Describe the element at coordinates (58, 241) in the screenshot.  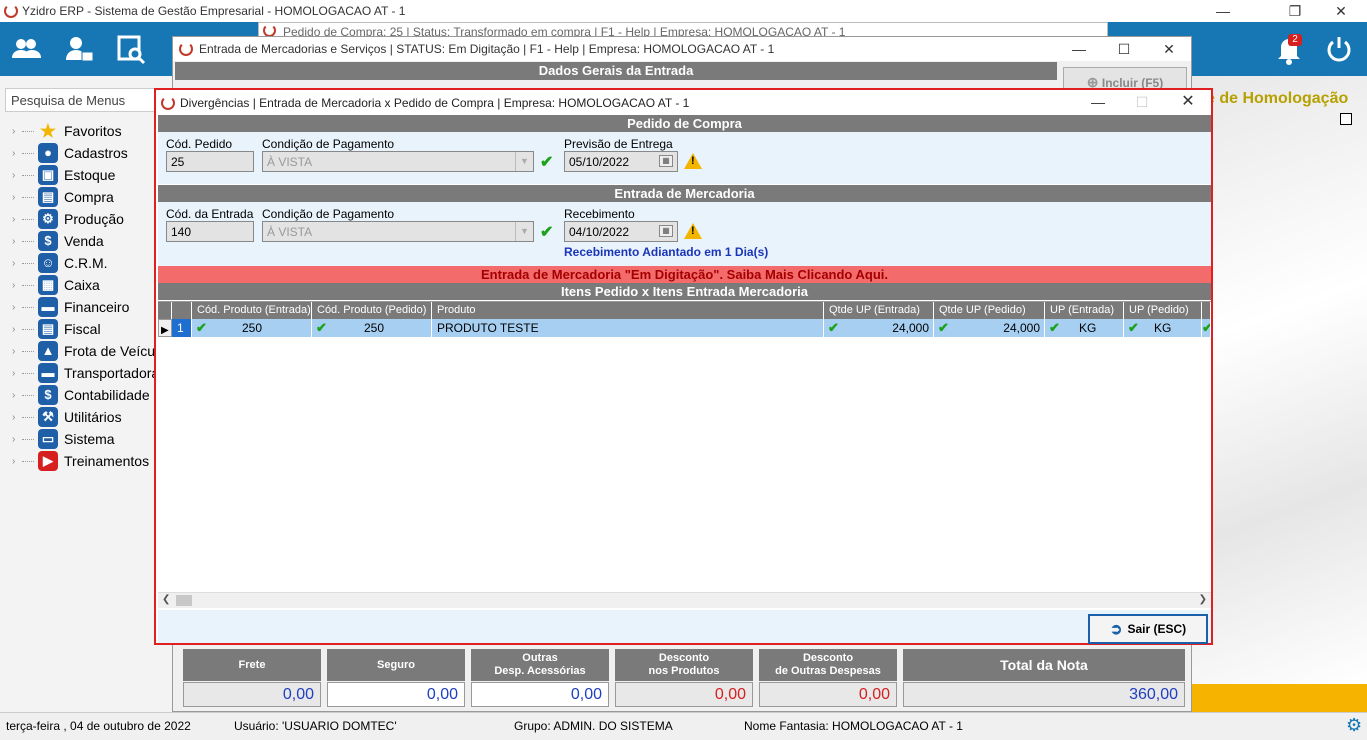
I see `sidebar-item-venda: › $ Venda` at that location.